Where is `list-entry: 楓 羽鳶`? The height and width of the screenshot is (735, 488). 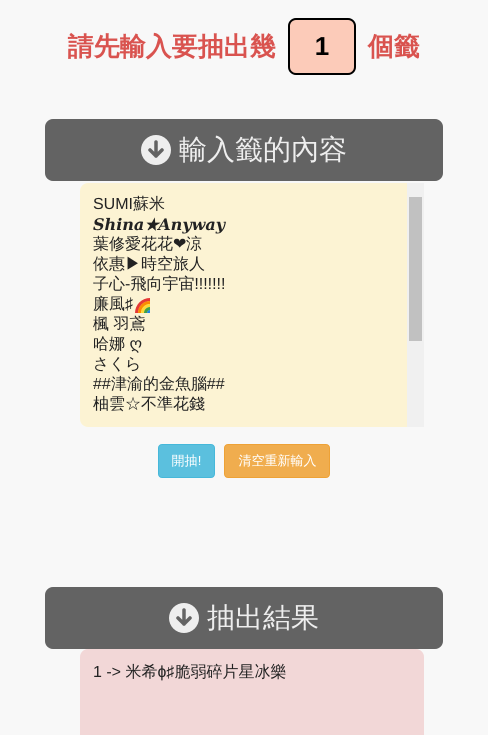
list-entry: 楓 羽鳶 is located at coordinates (119, 325).